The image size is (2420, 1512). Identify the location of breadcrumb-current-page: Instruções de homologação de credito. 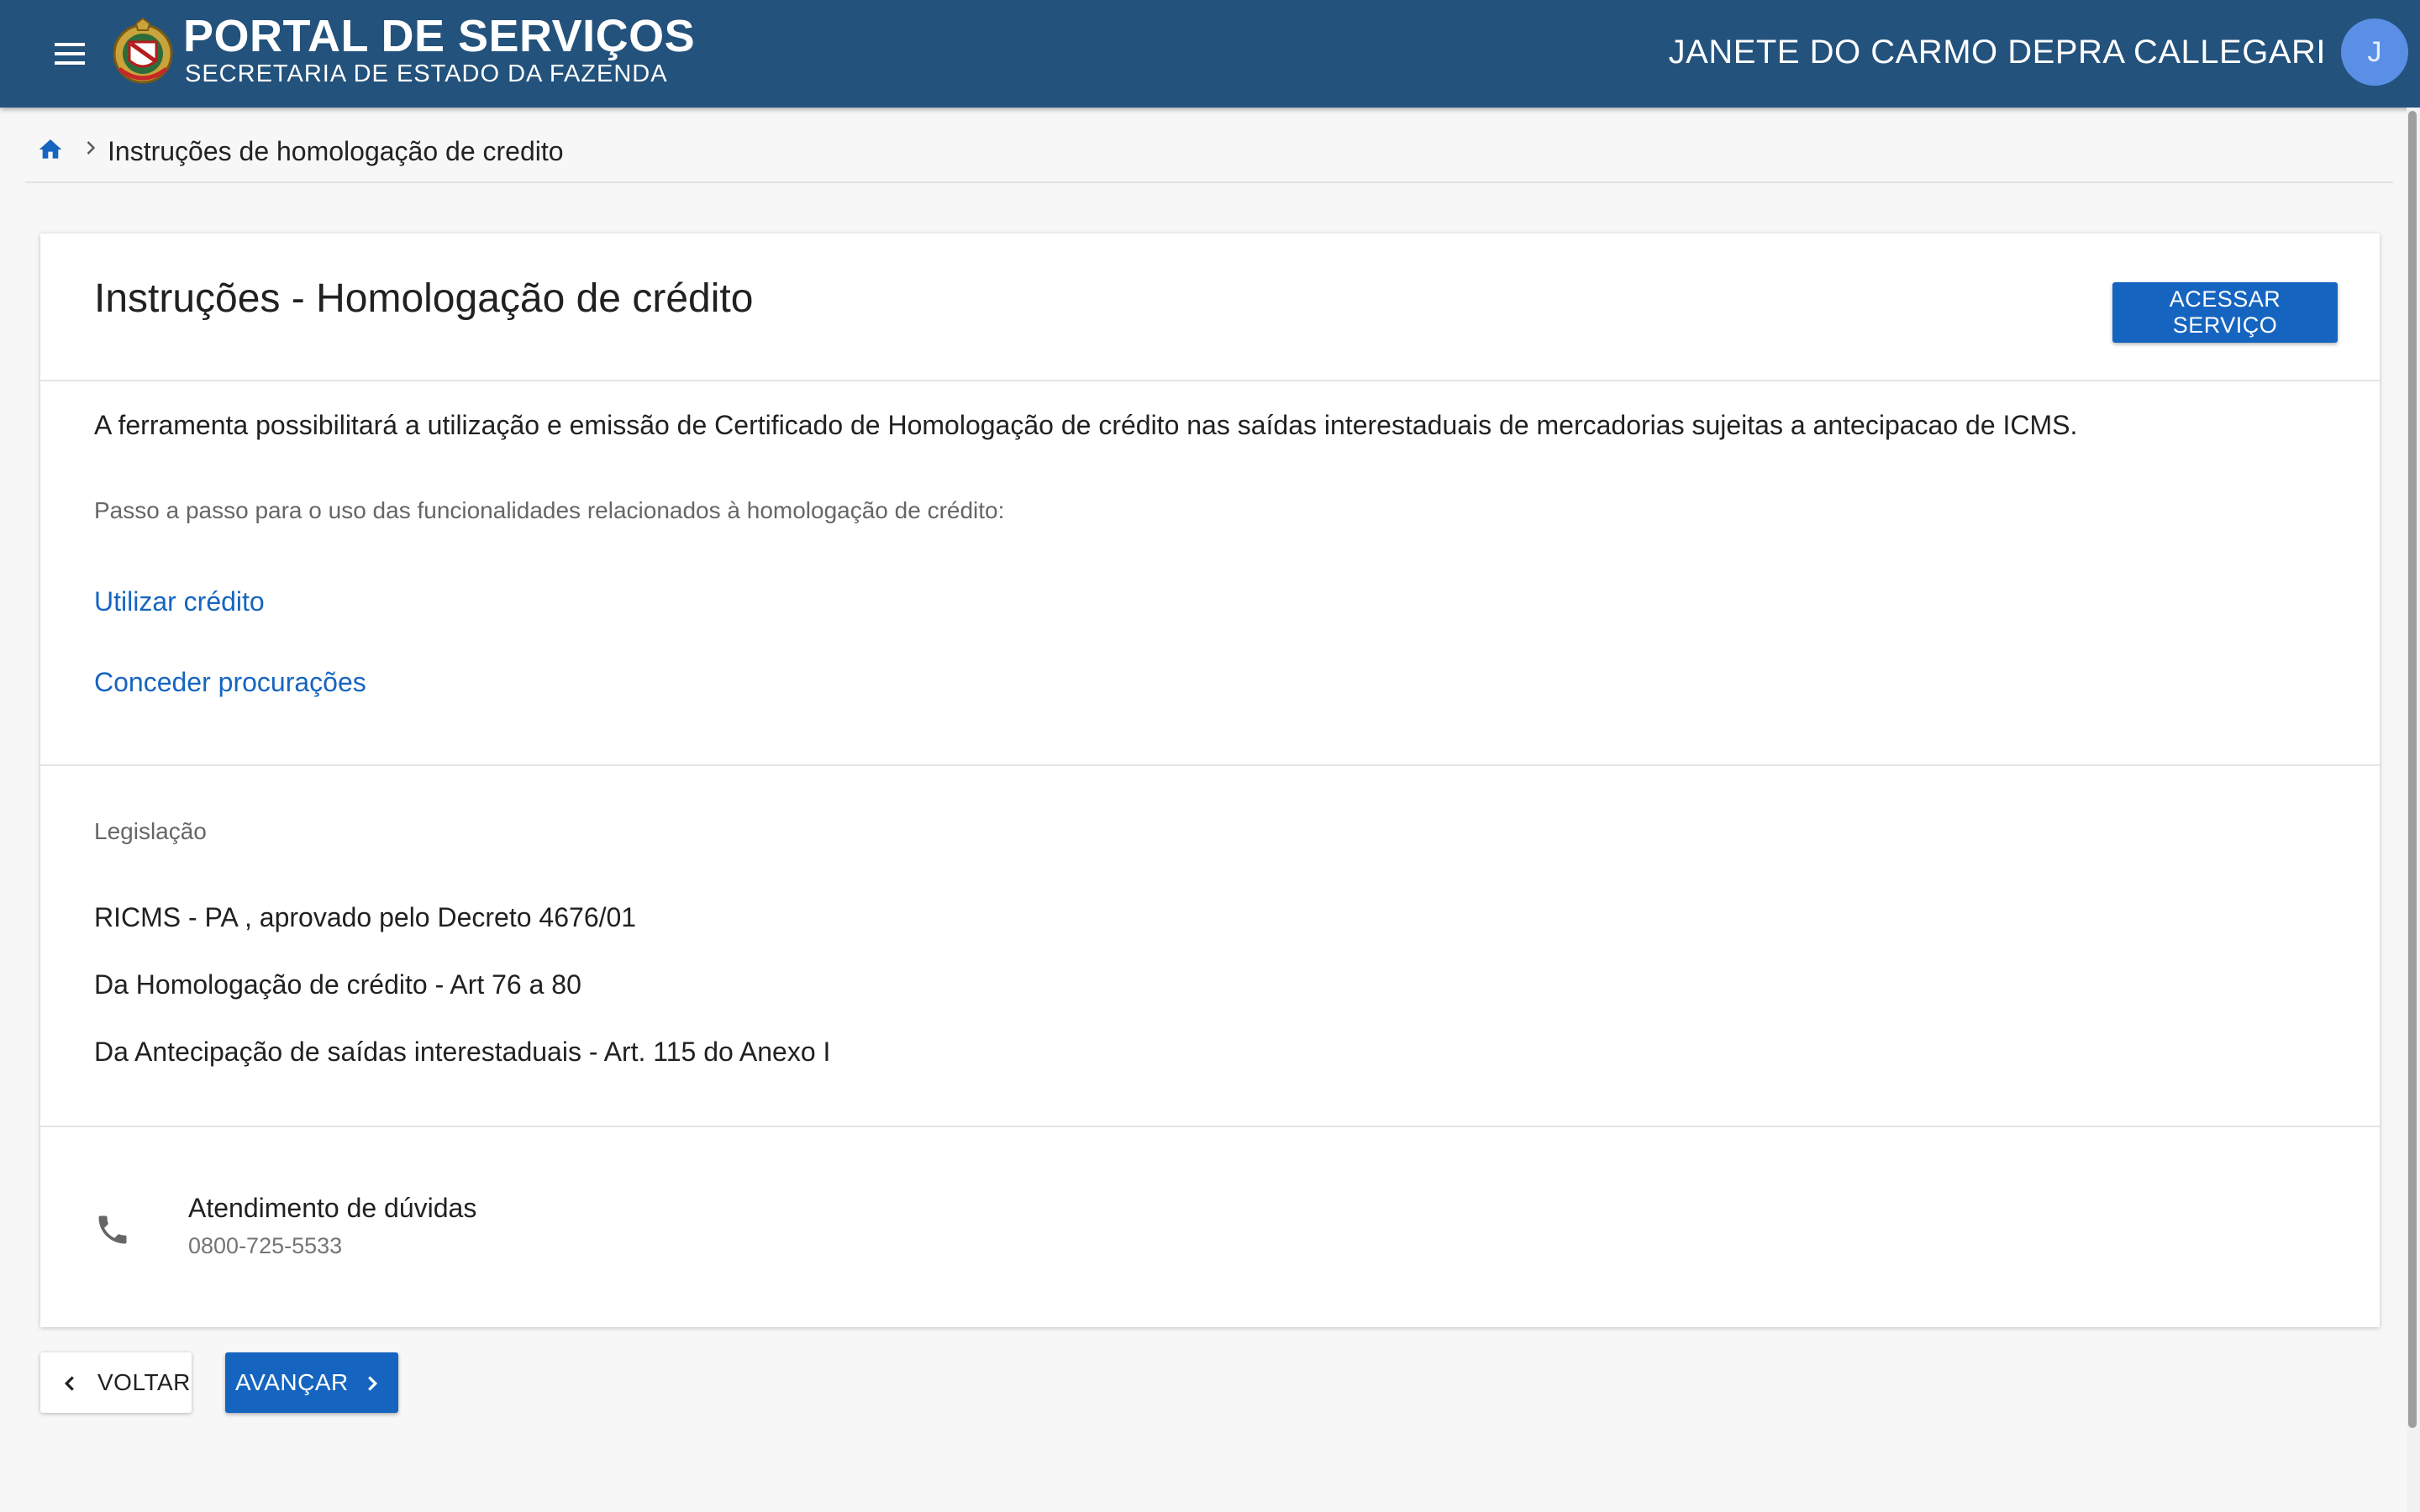
(336, 151).